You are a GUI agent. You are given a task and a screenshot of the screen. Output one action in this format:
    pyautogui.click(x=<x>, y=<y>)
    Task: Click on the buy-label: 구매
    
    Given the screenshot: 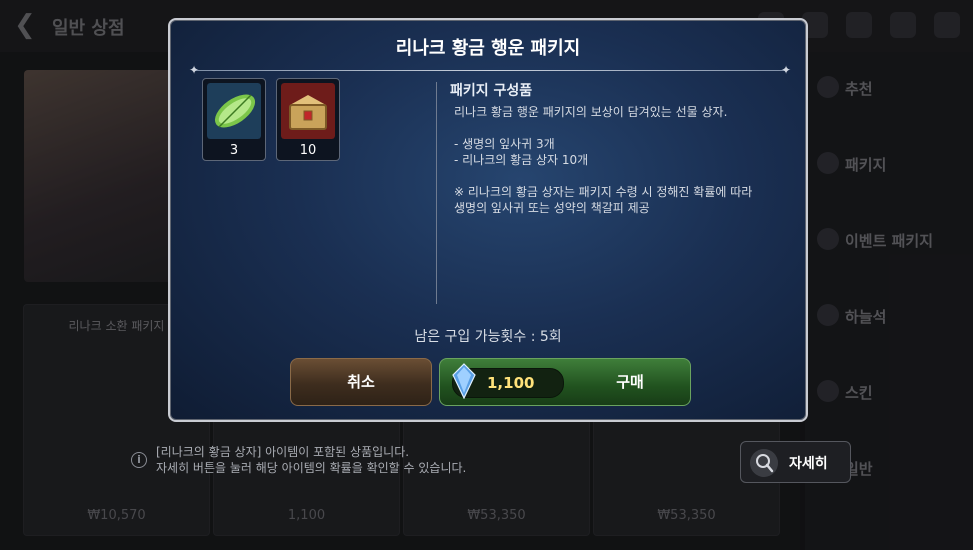 What is the action you would take?
    pyautogui.click(x=630, y=382)
    